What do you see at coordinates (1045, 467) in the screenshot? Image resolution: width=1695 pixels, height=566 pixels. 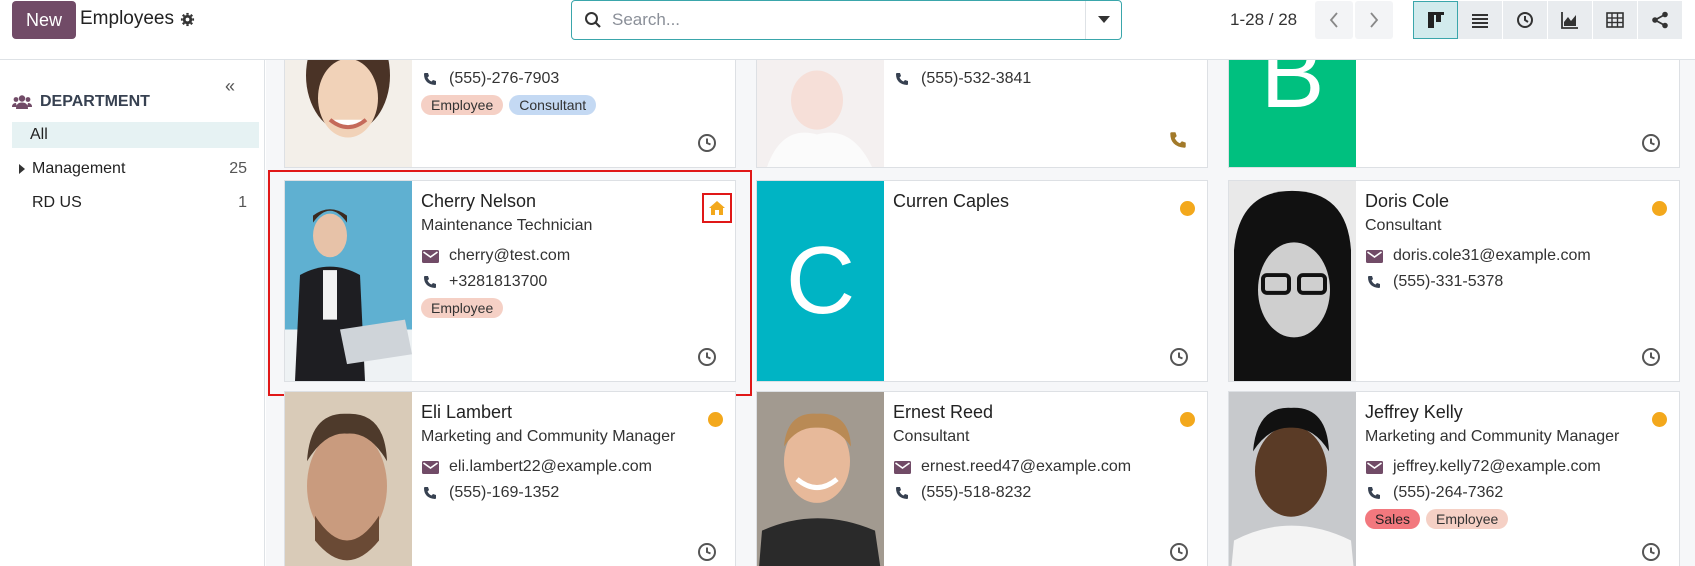 I see `email-row: ernest.reed47@example.com` at bounding box center [1045, 467].